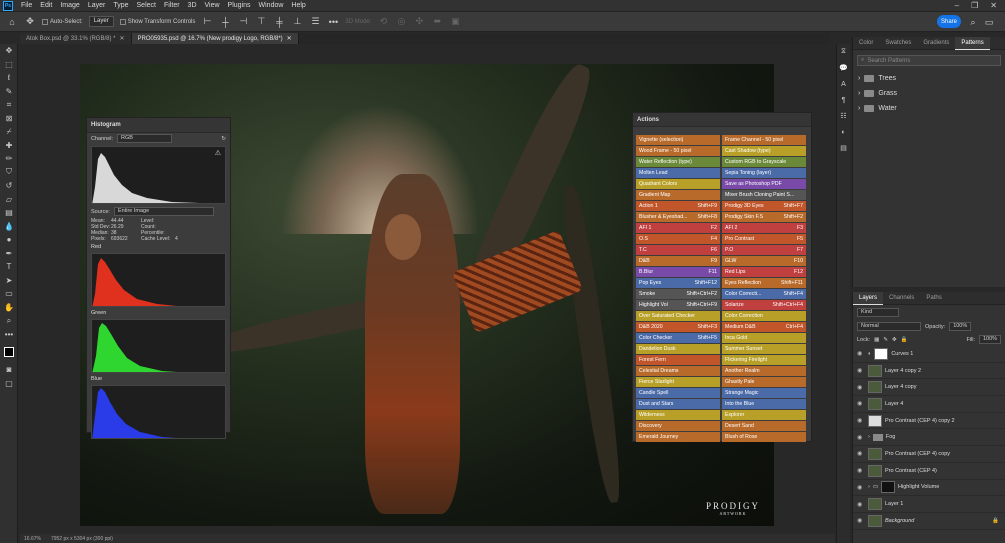 Image resolution: width=1005 pixels, height=543 pixels. I want to click on action-button: Desert Sand, so click(764, 426).